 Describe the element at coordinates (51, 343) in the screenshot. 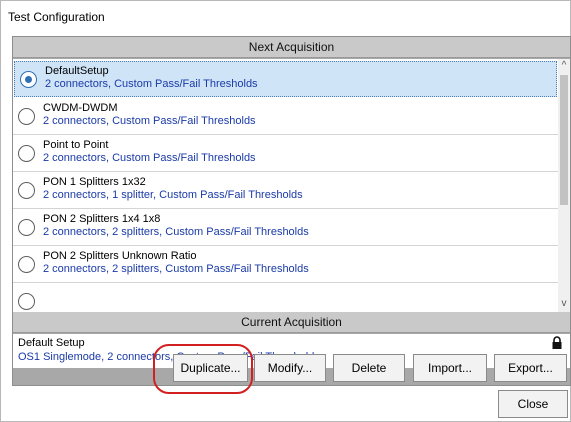

I see `current-setup-name: Default Setup` at that location.